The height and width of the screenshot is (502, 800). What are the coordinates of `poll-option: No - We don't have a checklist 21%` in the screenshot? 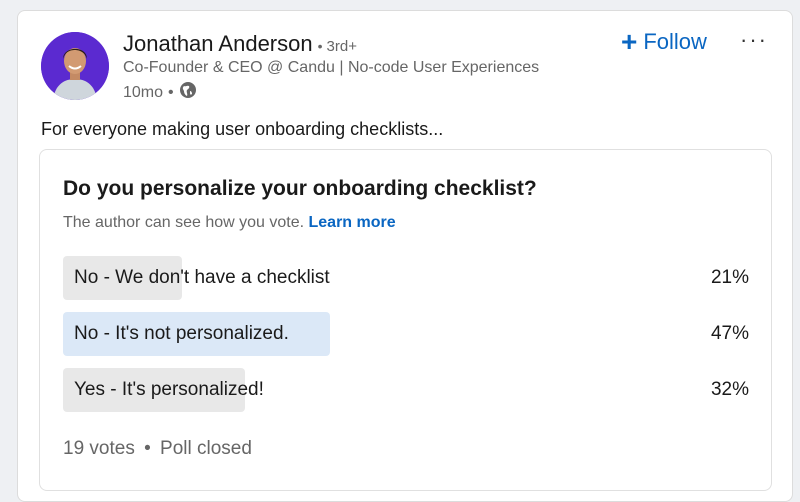 It's located at (406, 278).